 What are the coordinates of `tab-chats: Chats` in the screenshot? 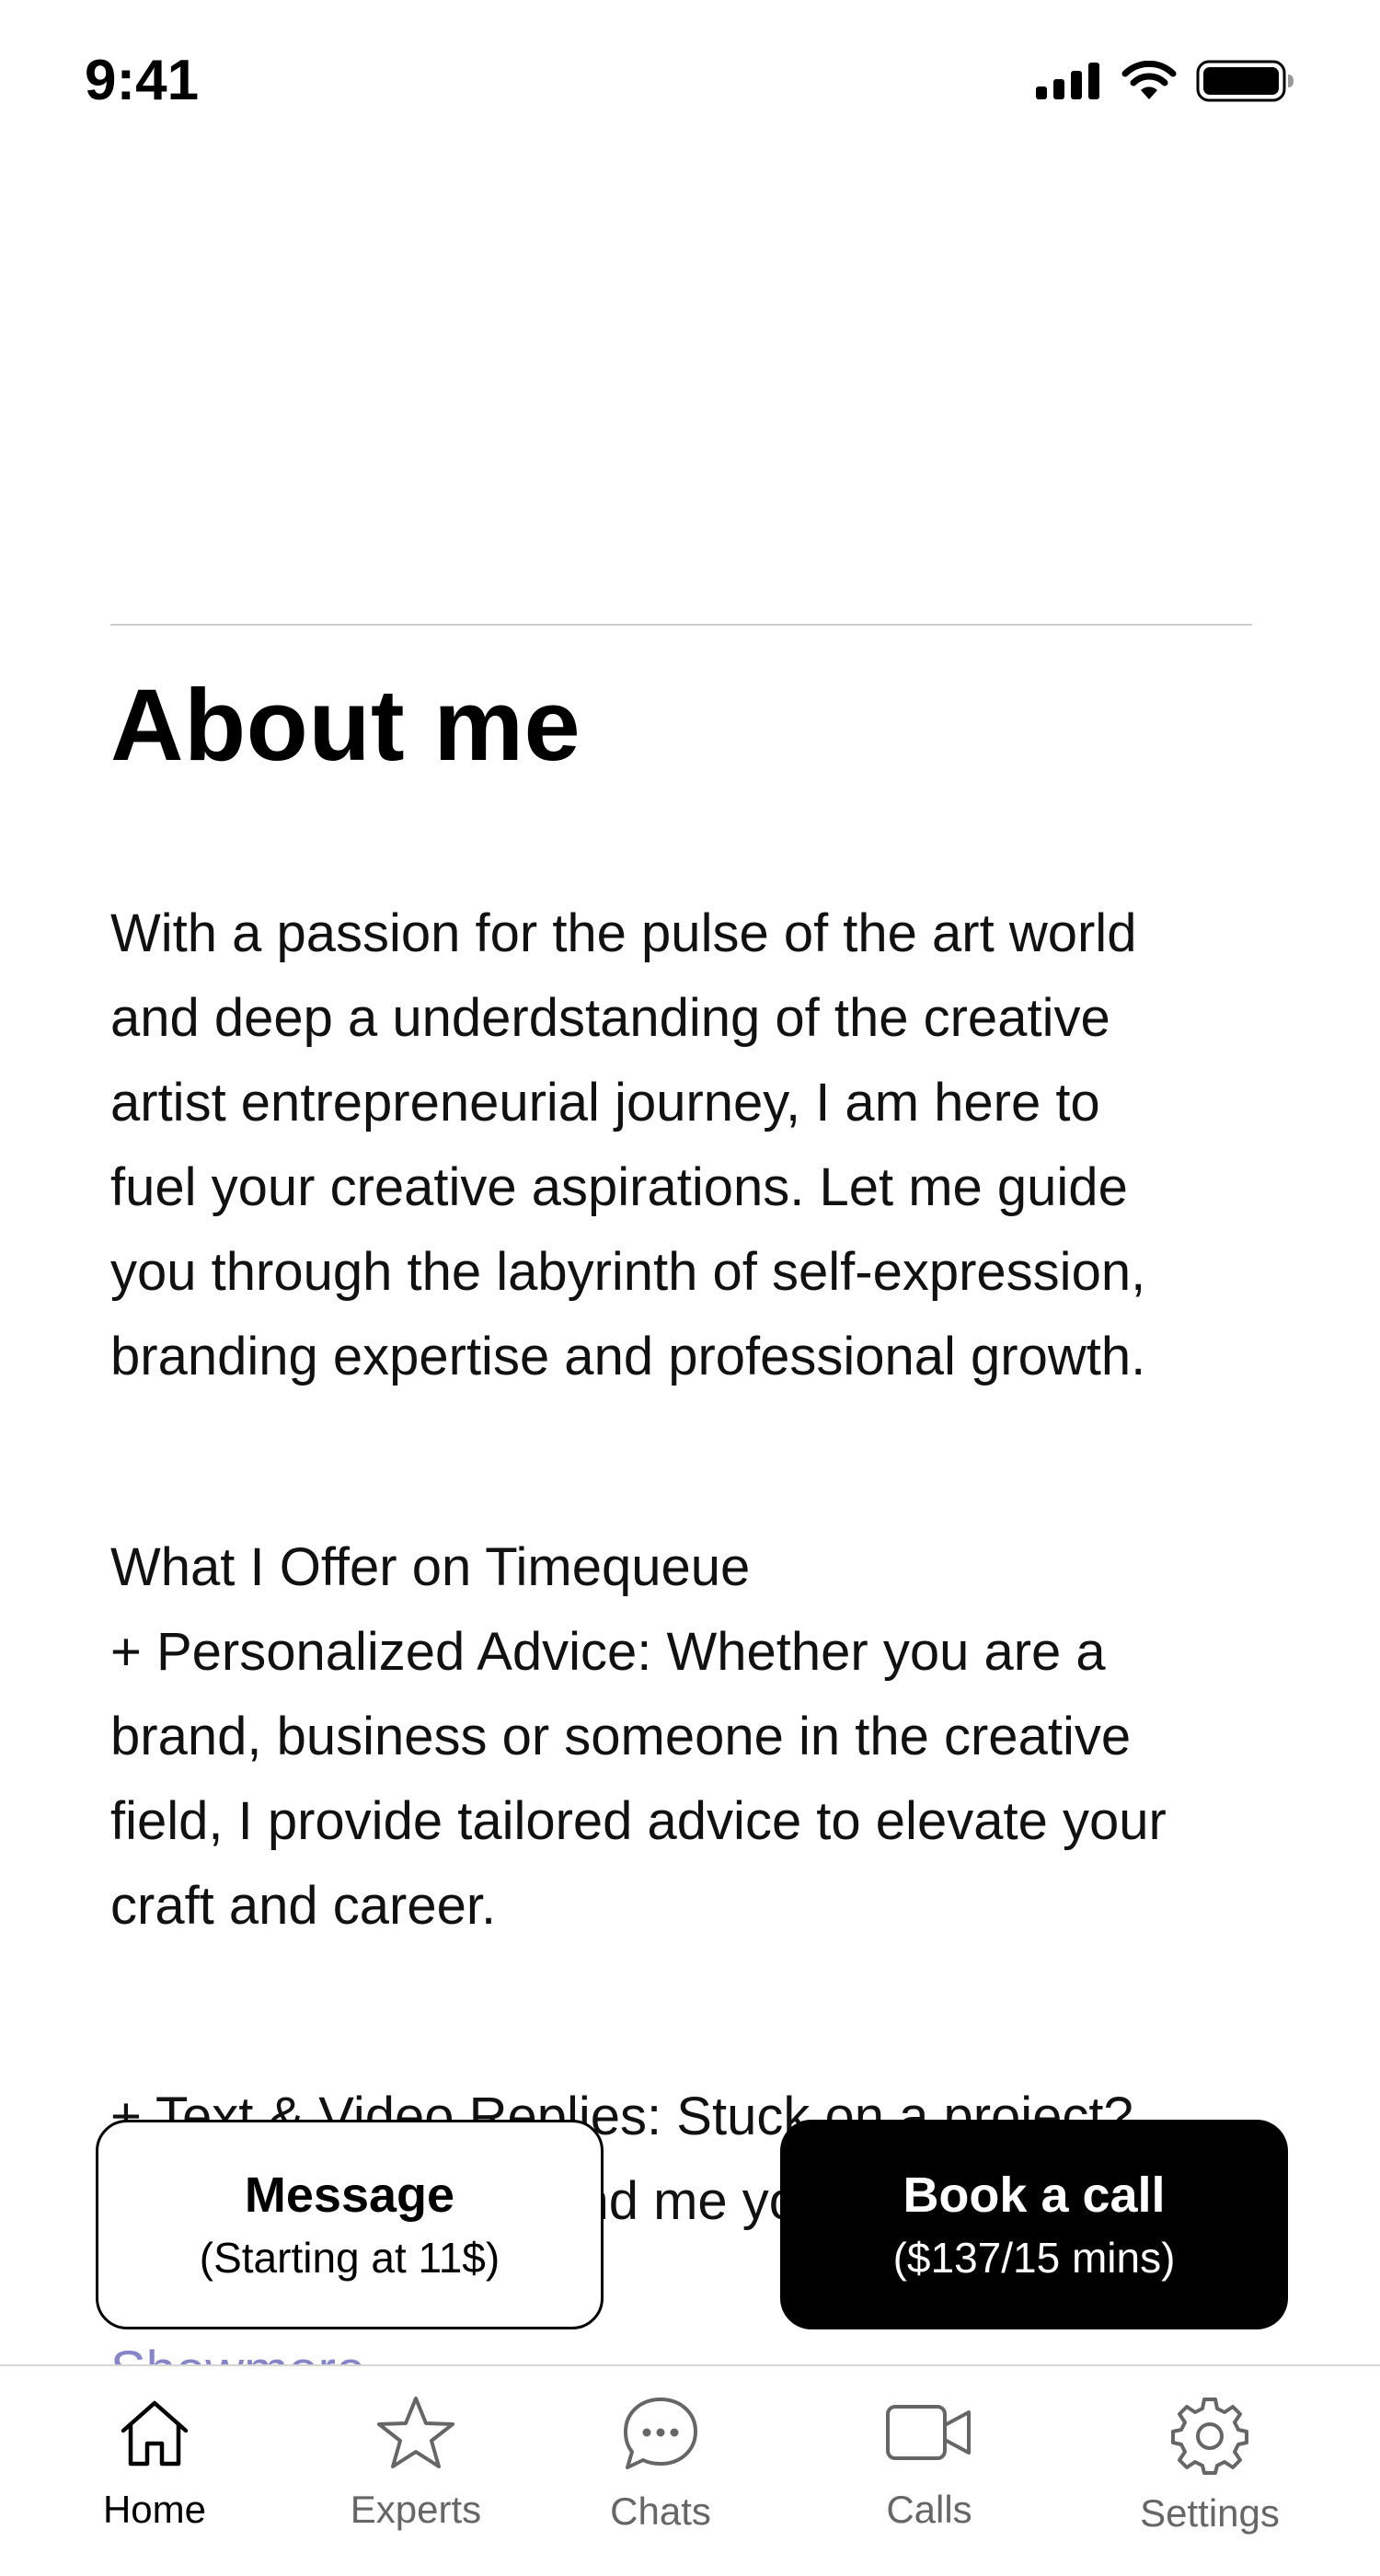 It's located at (660, 2476).